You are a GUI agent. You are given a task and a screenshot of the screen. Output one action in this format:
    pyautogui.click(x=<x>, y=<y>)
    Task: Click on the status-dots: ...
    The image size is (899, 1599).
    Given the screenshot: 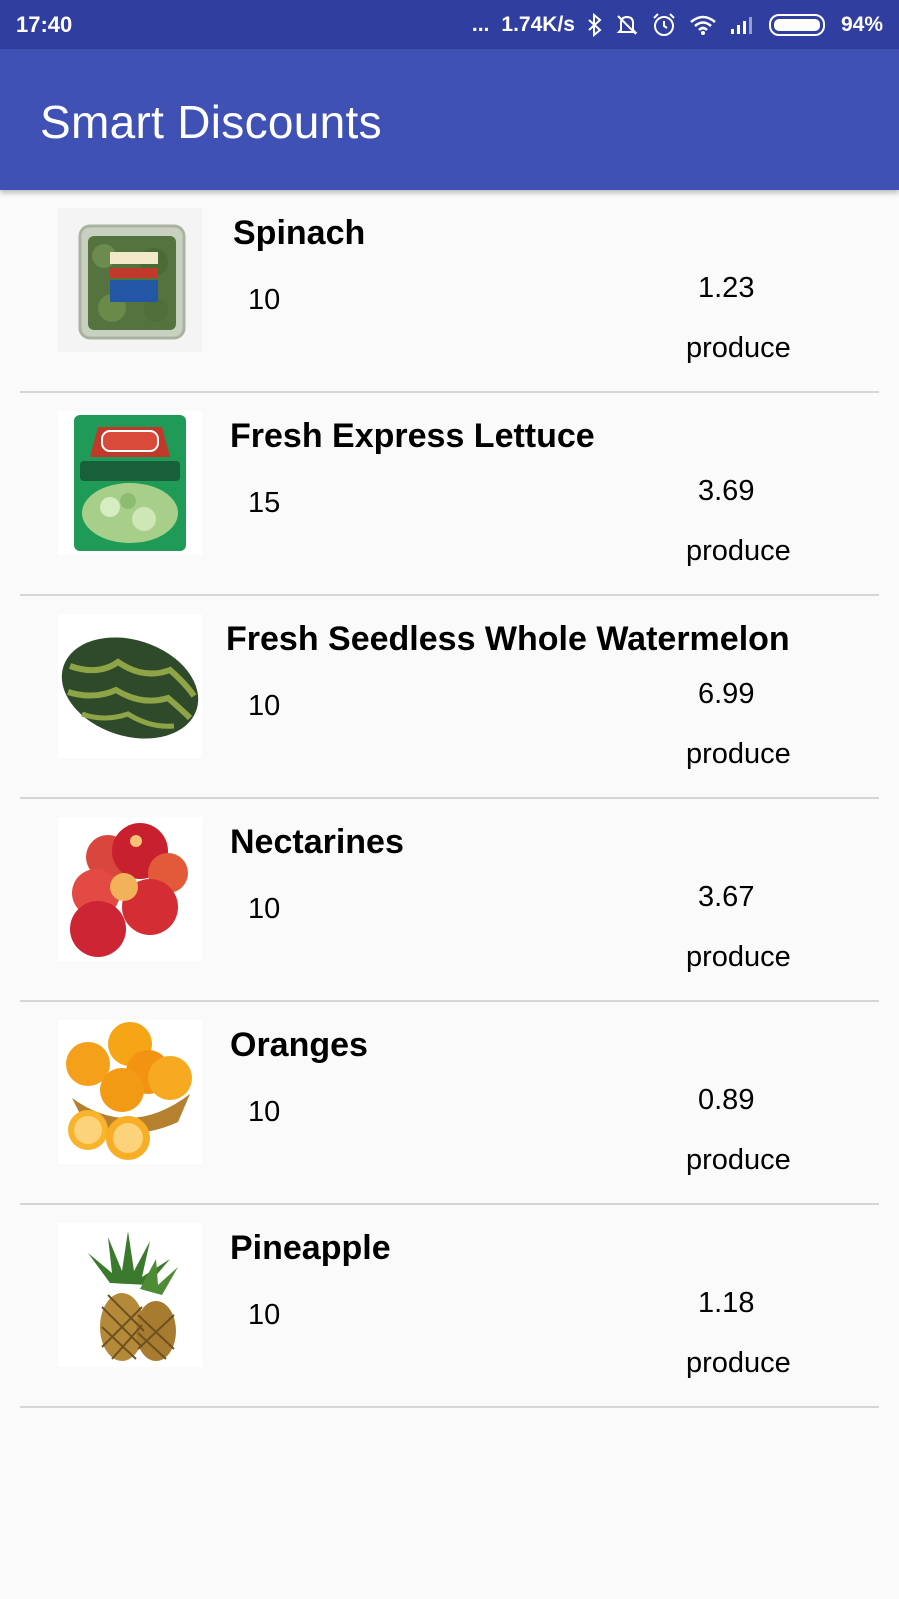 What is the action you would take?
    pyautogui.click(x=480, y=24)
    